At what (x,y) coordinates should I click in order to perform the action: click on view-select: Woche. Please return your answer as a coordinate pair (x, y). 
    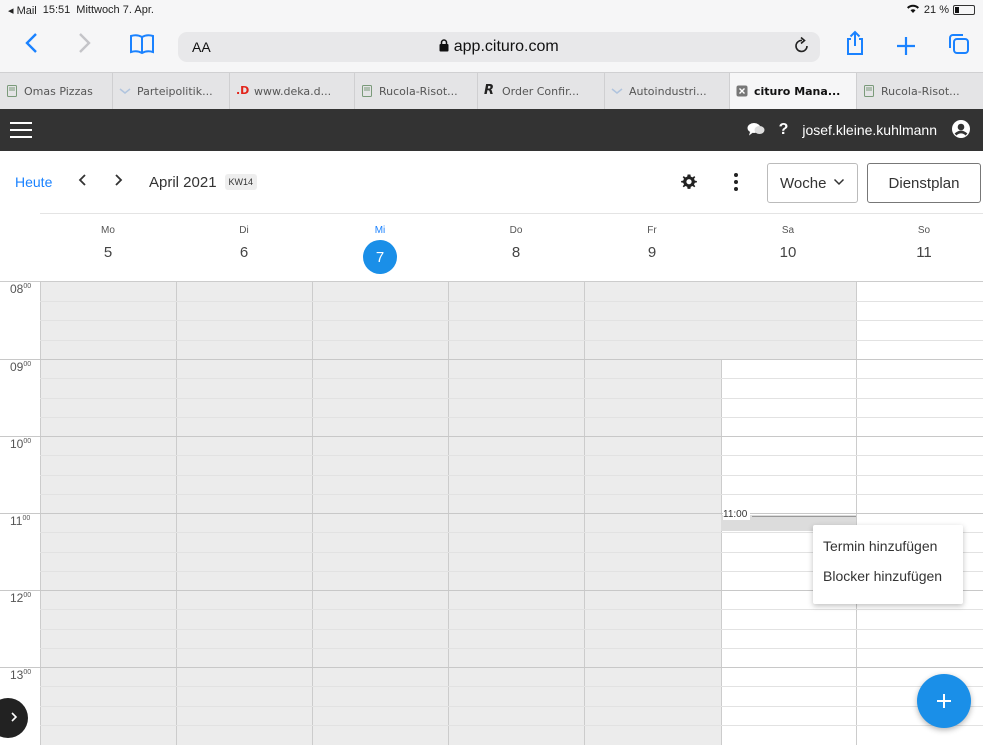
    Looking at the image, I should click on (812, 183).